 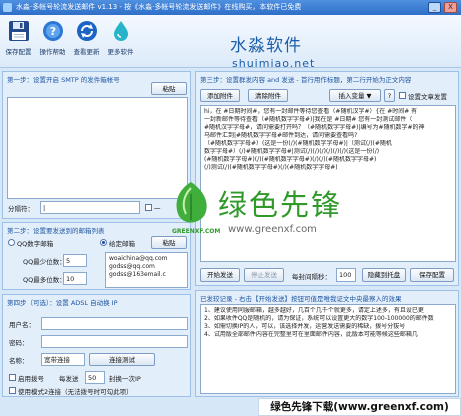 I want to click on qq-min-input: 5, so click(x=75, y=260).